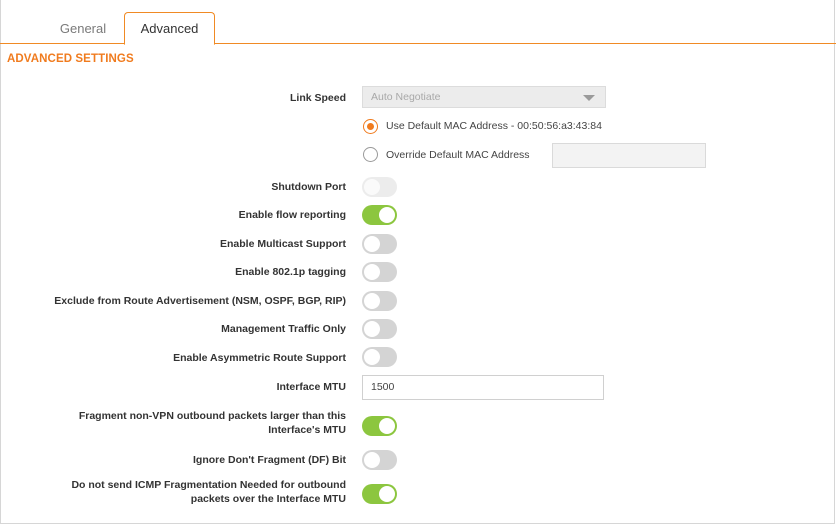 This screenshot has width=836, height=525. What do you see at coordinates (308, 187) in the screenshot?
I see `shutdown-port-label: Shutdown Port` at bounding box center [308, 187].